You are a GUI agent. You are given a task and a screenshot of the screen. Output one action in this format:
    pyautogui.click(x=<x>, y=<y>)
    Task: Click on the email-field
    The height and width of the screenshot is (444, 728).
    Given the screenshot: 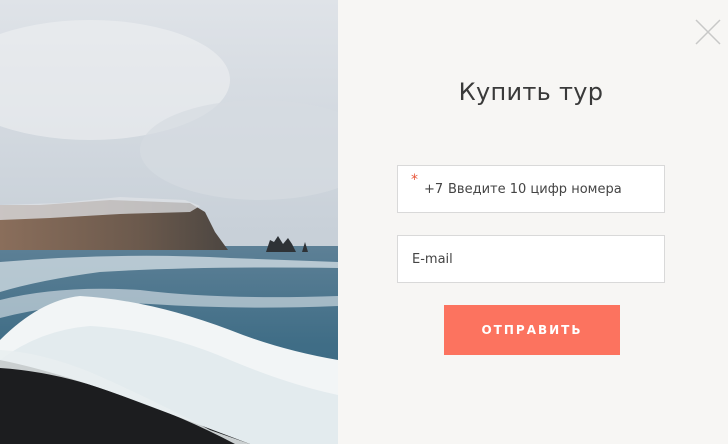 What is the action you would take?
    pyautogui.click(x=531, y=259)
    